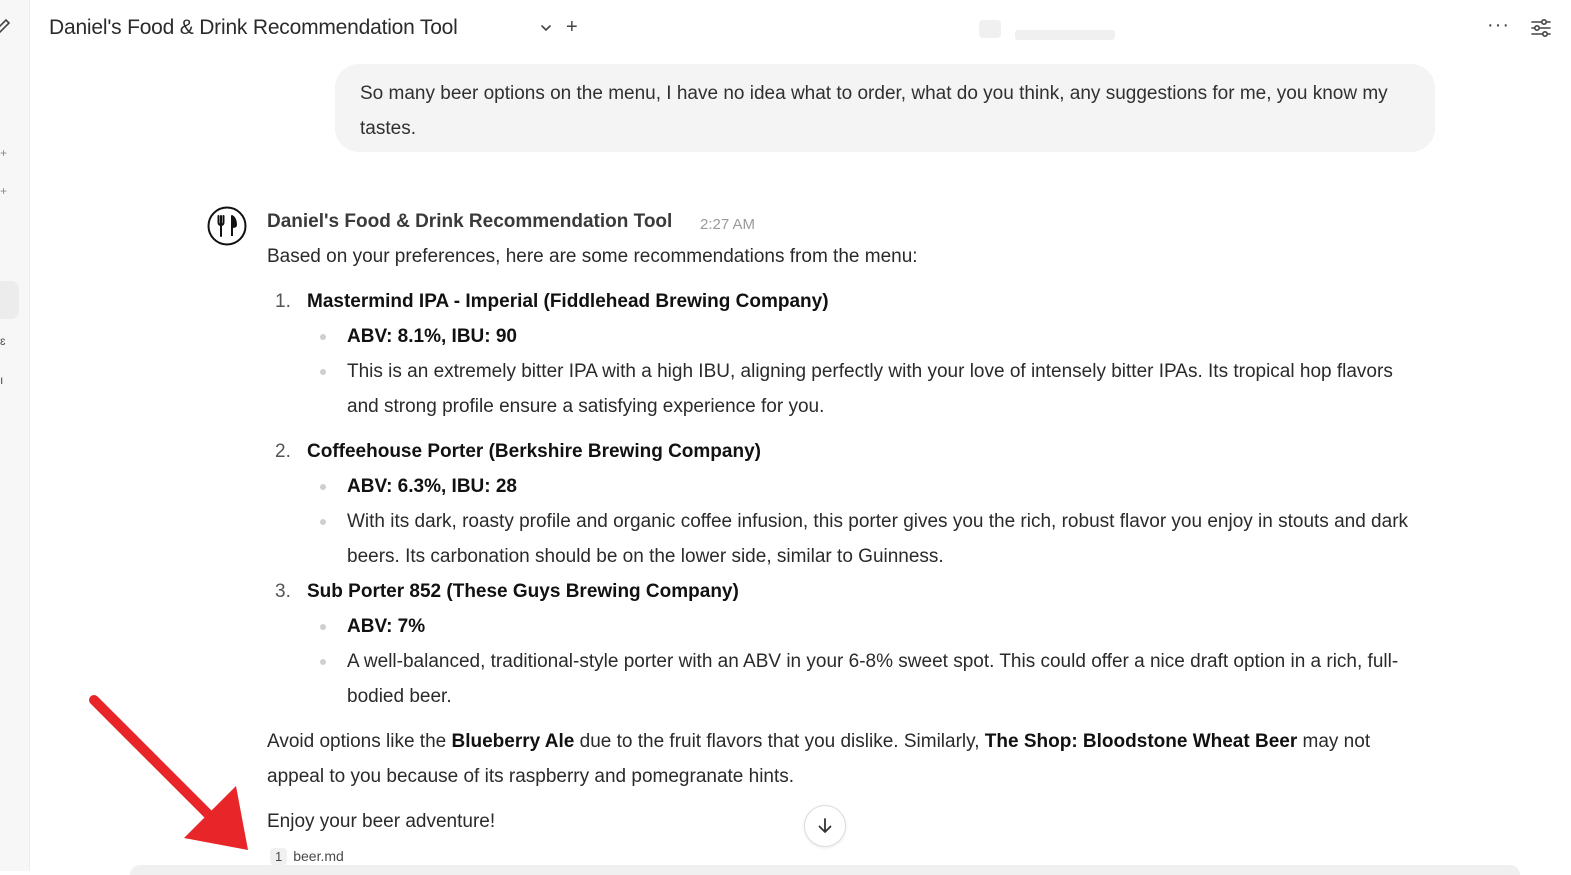  Describe the element at coordinates (3, 341) in the screenshot. I see `sidebar-item-fragment: ɛ` at that location.